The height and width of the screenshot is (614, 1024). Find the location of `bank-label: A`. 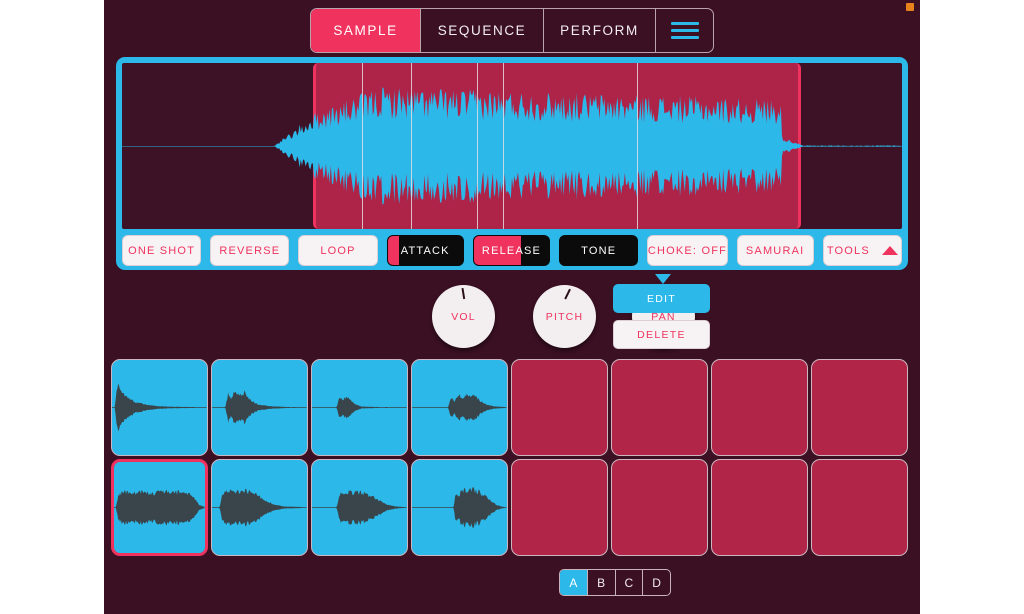

bank-label: A is located at coordinates (573, 582).